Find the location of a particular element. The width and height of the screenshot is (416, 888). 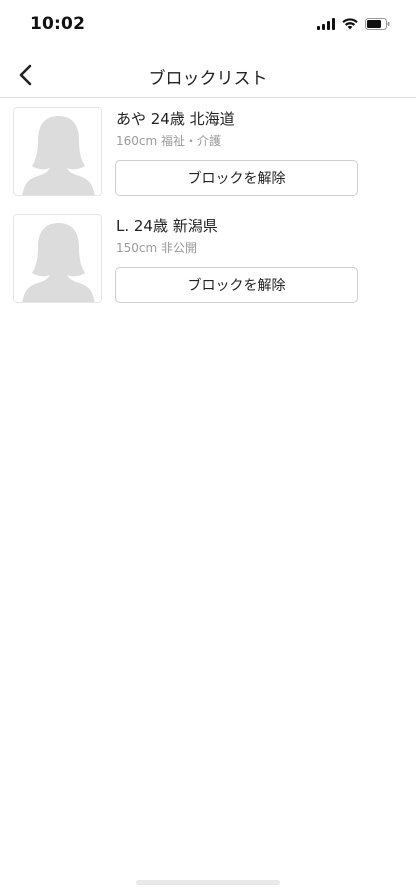

user-name-age-location: あや 24歳 北海道 is located at coordinates (175, 119).